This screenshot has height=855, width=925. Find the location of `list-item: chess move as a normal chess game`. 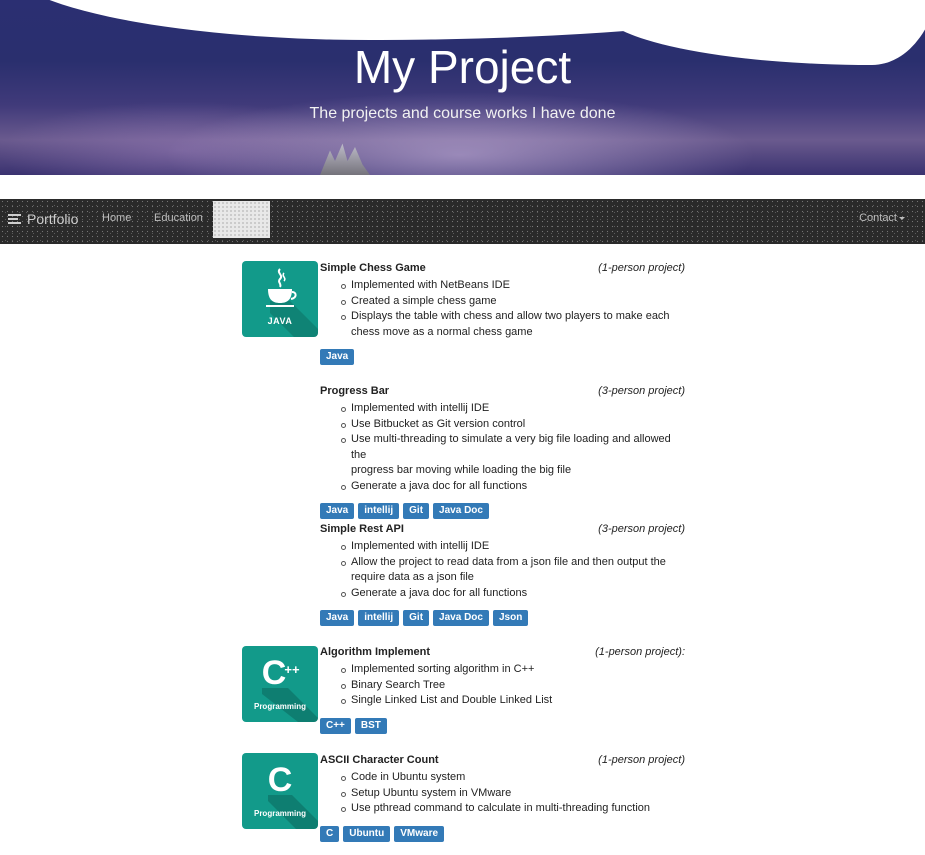

list-item: chess move as a normal chess game is located at coordinates (442, 331).